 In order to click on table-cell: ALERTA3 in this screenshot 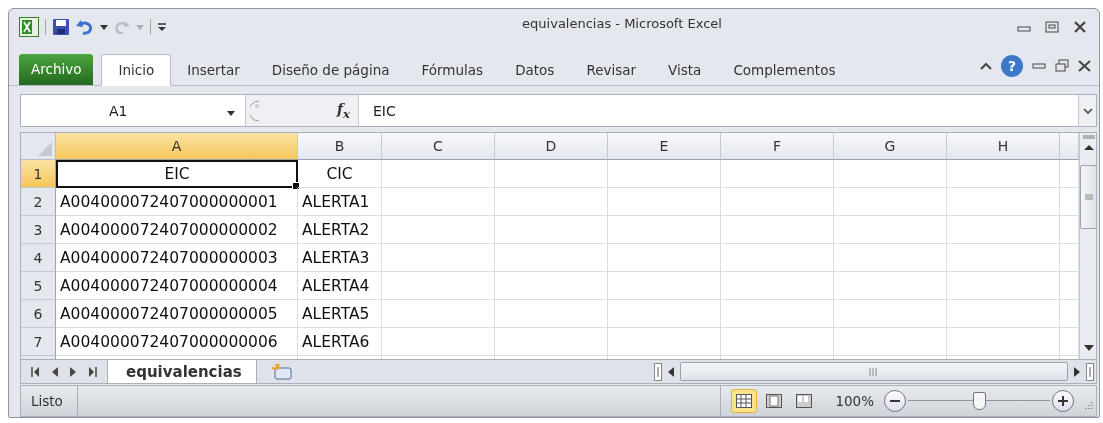, I will do `click(340, 258)`.